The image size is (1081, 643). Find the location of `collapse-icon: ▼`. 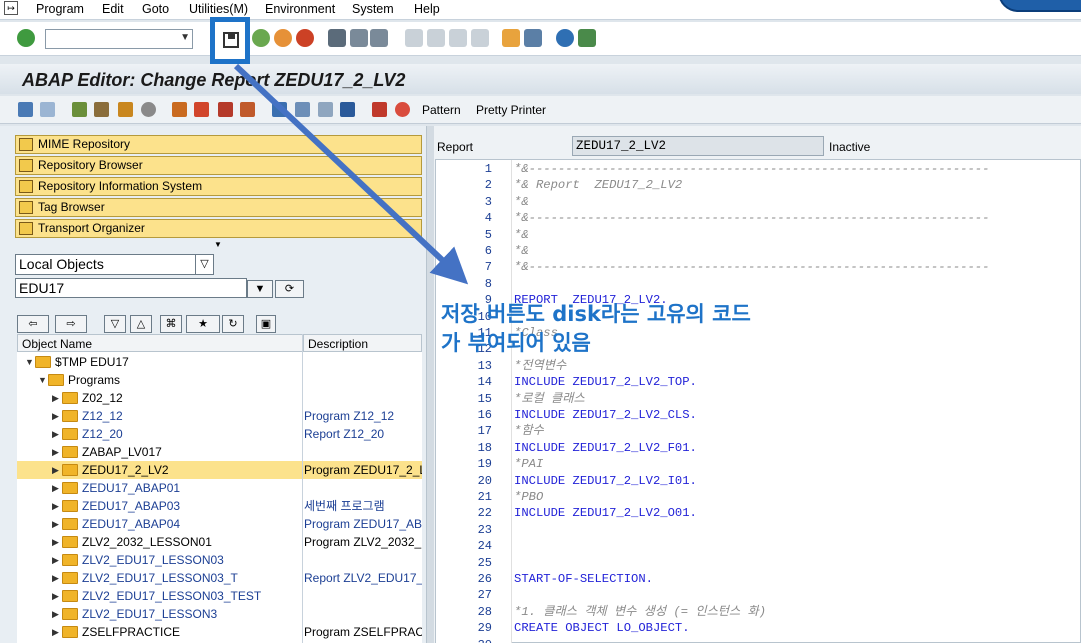

collapse-icon: ▼ is located at coordinates (218, 244).